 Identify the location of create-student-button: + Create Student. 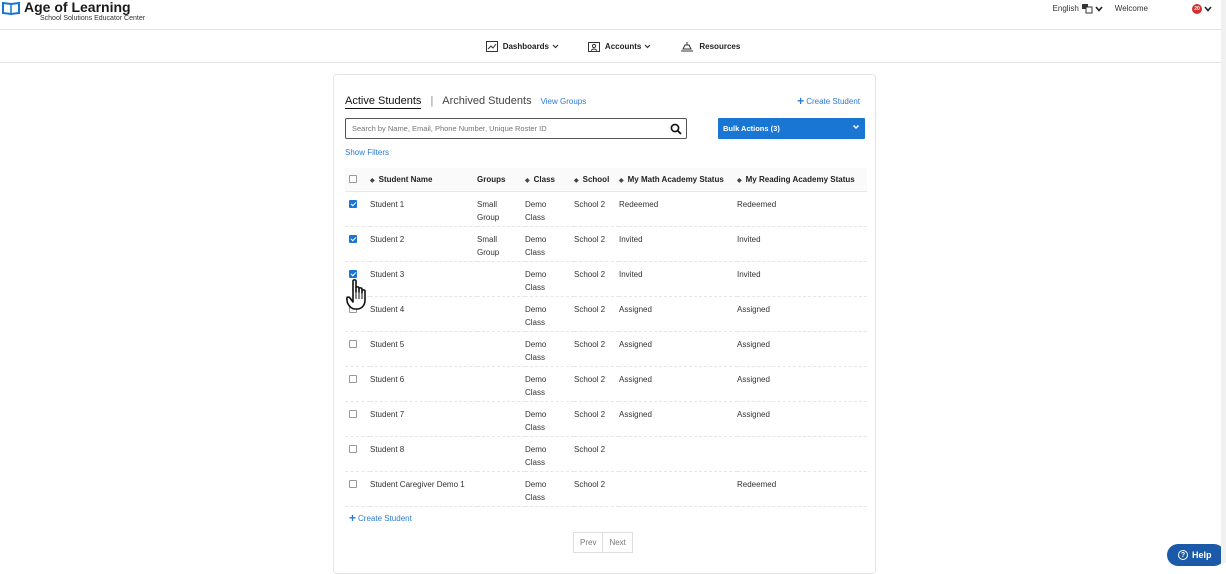
(828, 101).